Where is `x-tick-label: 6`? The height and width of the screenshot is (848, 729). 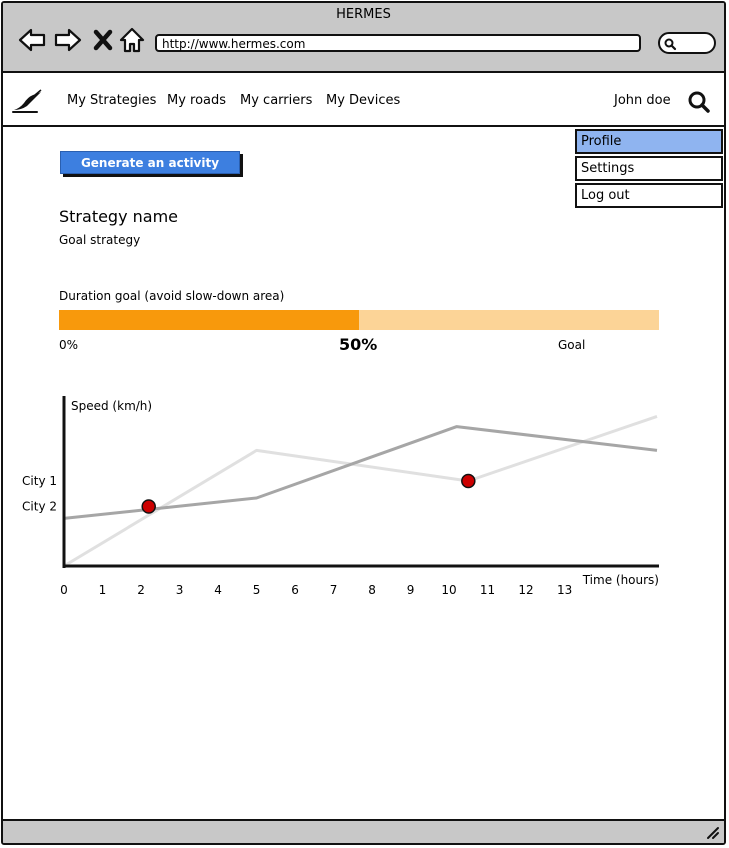
x-tick-label: 6 is located at coordinates (295, 590).